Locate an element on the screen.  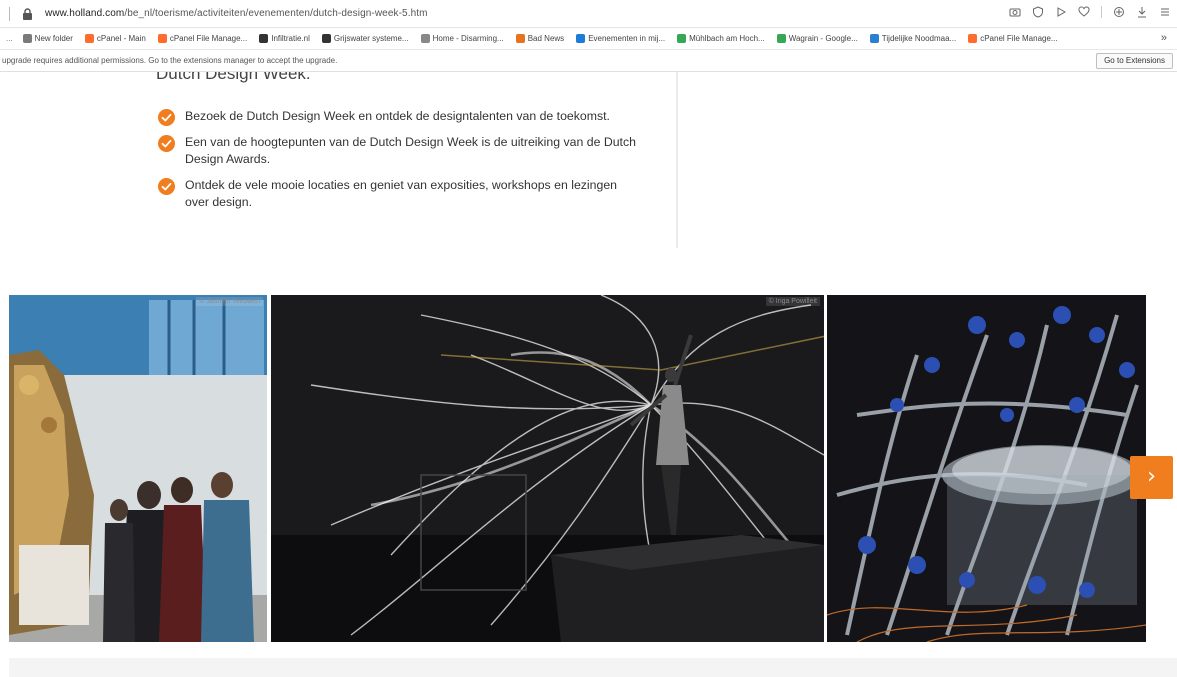
bookmark-label: Bad News is located at coordinates (546, 38).